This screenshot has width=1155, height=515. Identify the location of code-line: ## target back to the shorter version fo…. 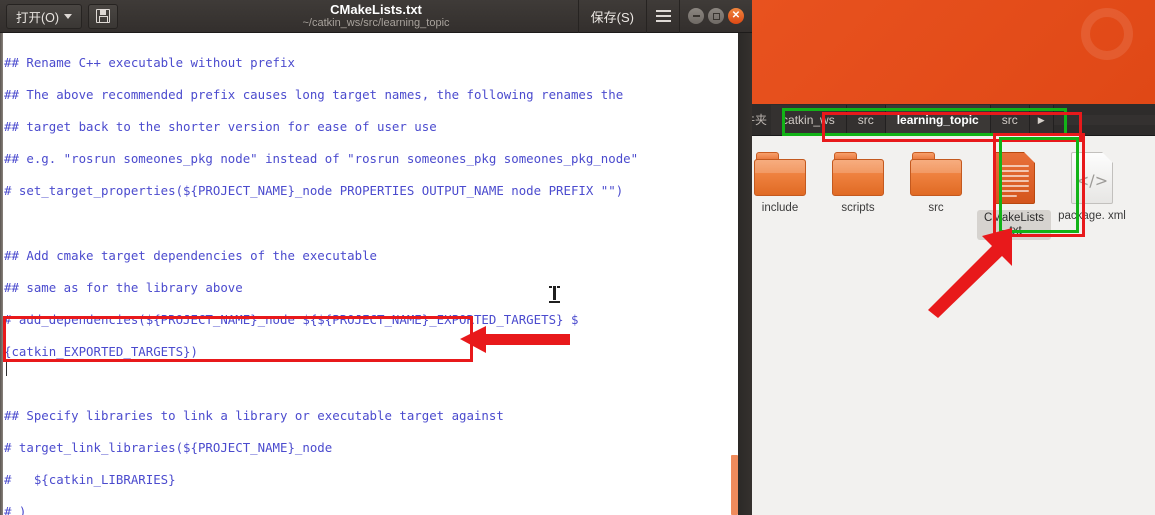
(220, 127).